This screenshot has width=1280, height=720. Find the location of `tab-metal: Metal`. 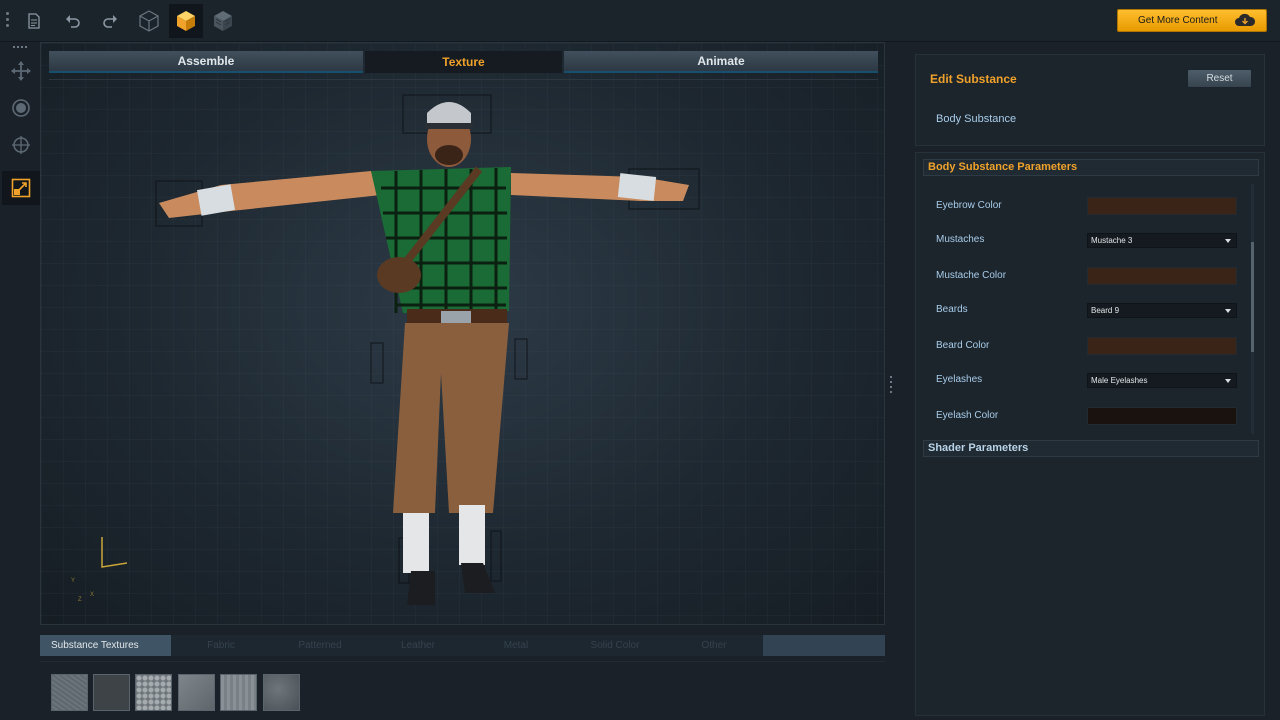

tab-metal: Metal is located at coordinates (516, 645).